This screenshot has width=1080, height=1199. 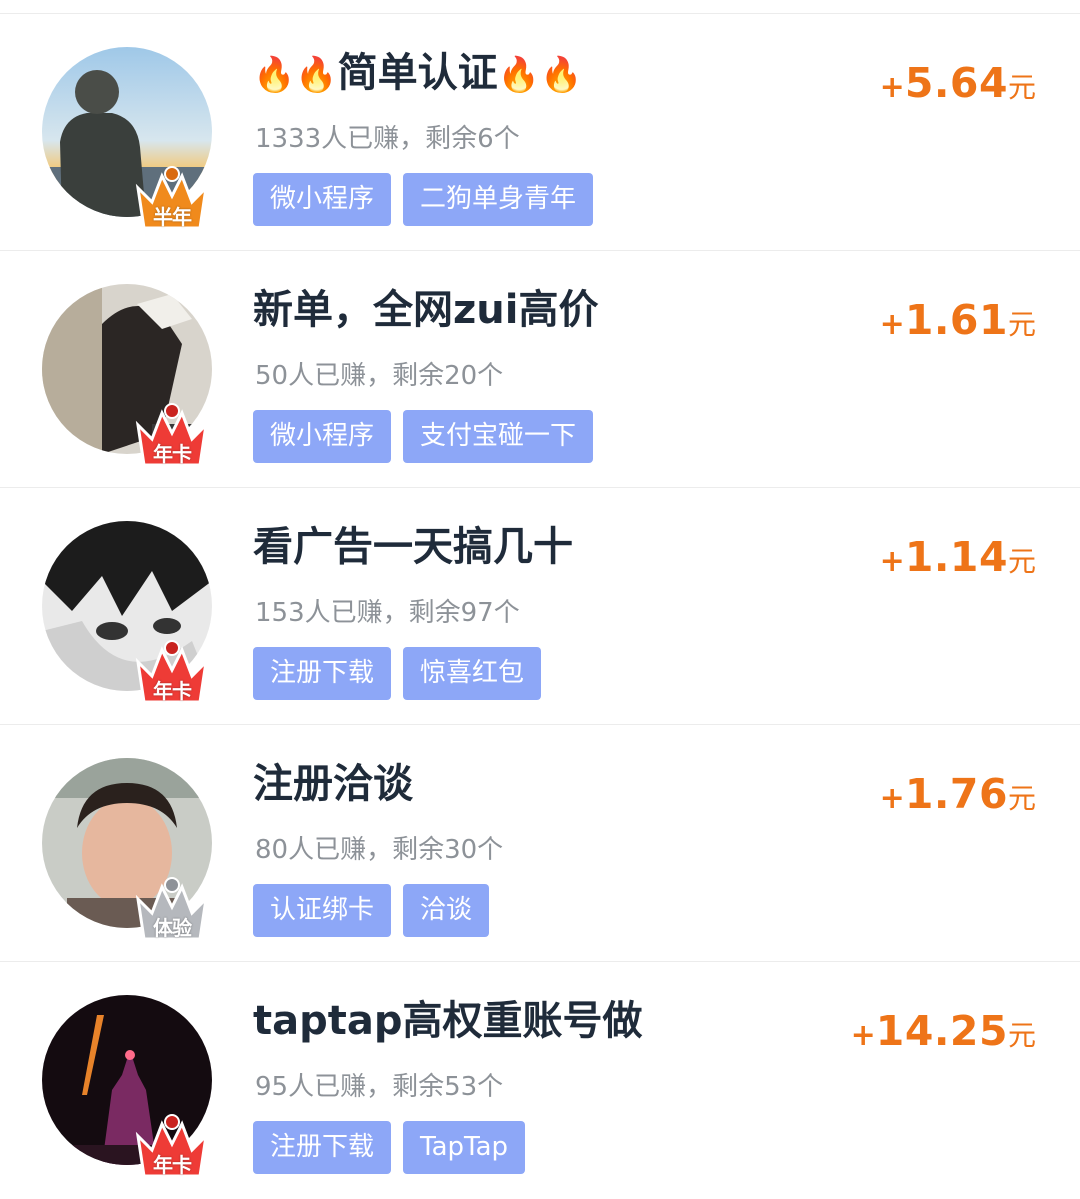 I want to click on task-stats: 50人已赚，剩余20个, so click(x=379, y=376).